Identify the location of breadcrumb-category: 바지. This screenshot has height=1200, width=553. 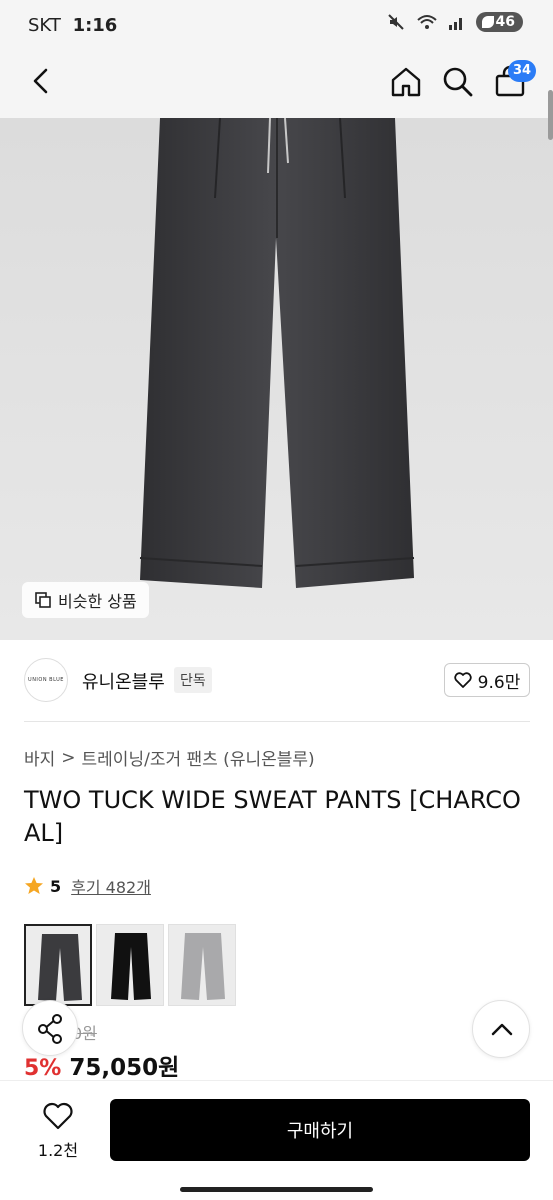
(39, 757).